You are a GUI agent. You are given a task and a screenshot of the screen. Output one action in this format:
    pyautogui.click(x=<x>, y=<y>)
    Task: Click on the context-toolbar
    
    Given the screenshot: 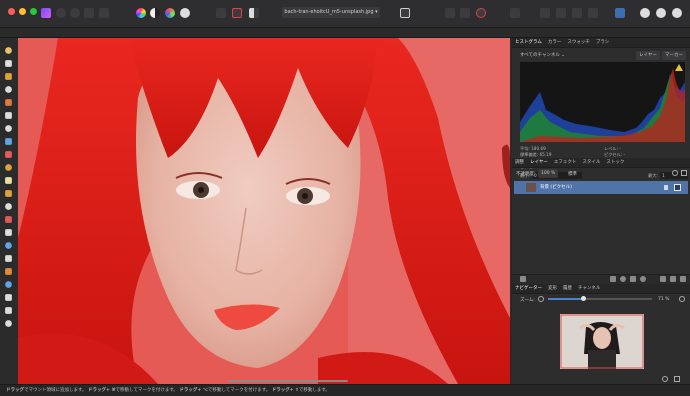 What is the action you would take?
    pyautogui.click(x=345, y=33)
    